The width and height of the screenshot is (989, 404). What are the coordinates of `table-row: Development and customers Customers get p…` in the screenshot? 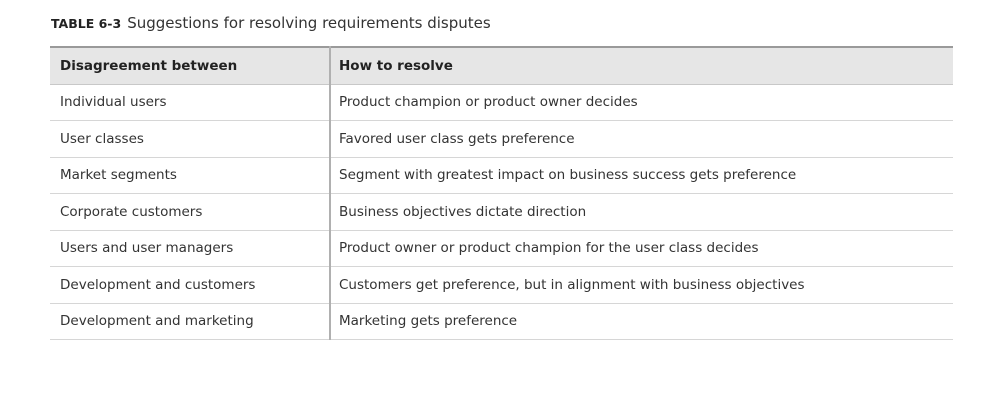 It's located at (501, 285).